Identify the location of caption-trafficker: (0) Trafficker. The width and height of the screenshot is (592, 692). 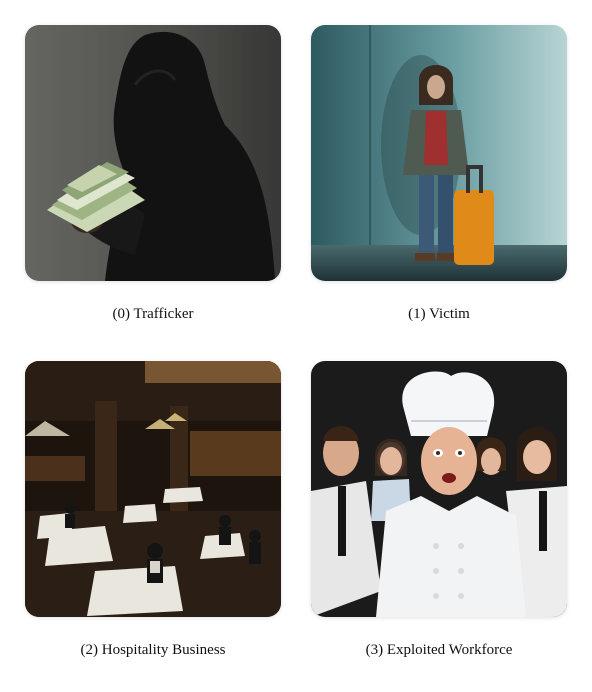
(153, 314).